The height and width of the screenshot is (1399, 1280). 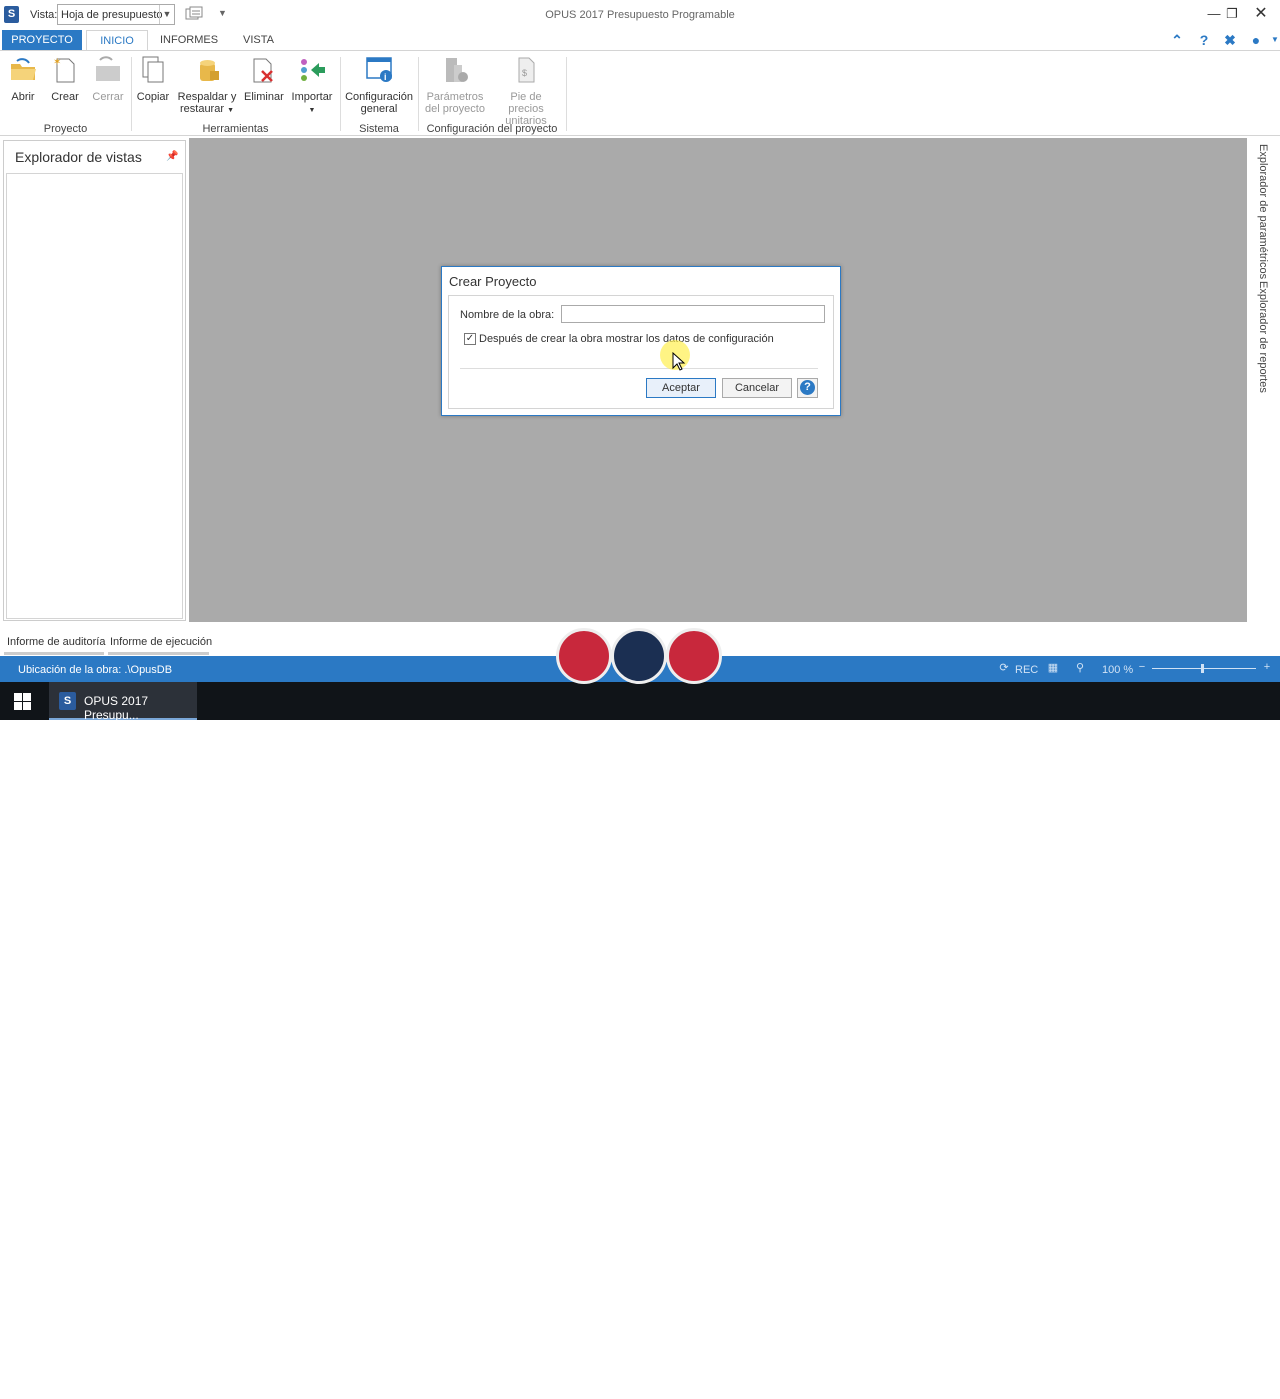 What do you see at coordinates (639, 368) in the screenshot?
I see `dialog-separator` at bounding box center [639, 368].